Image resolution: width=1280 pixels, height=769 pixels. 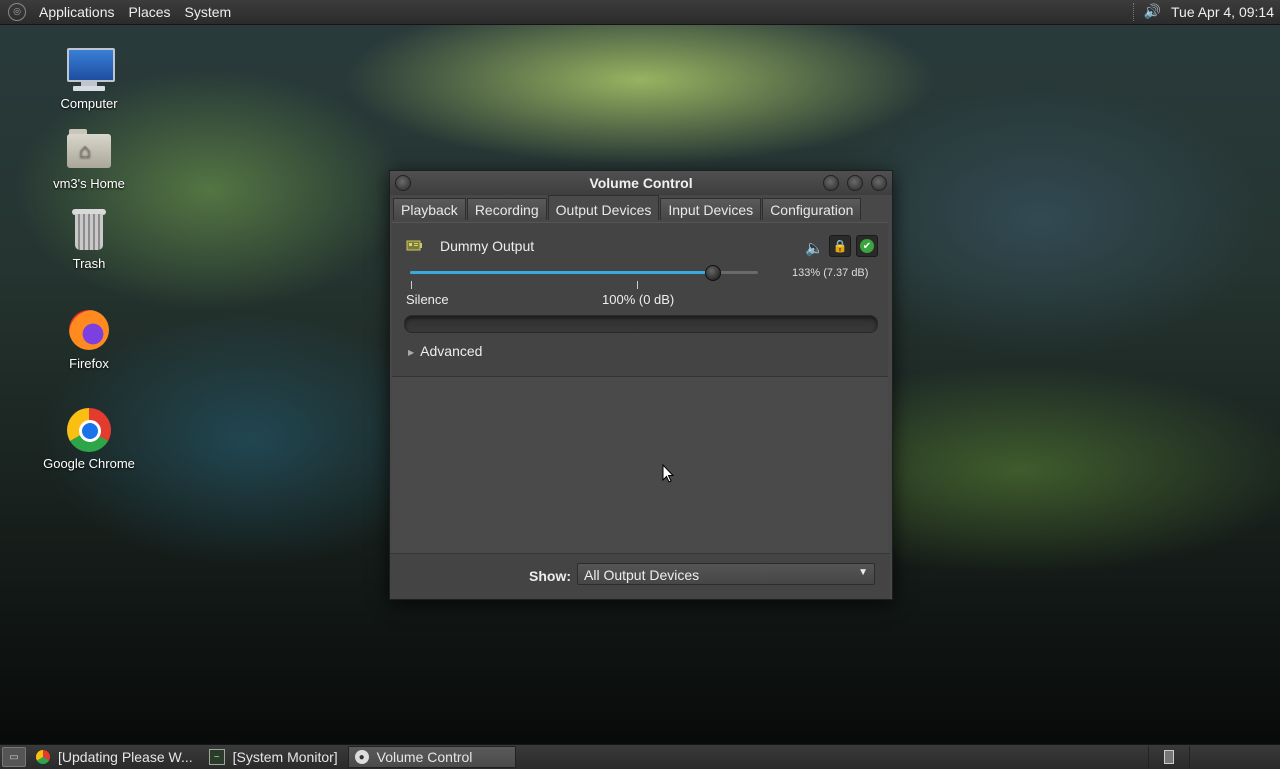 I want to click on volume-slider-fill, so click(x=561, y=272).